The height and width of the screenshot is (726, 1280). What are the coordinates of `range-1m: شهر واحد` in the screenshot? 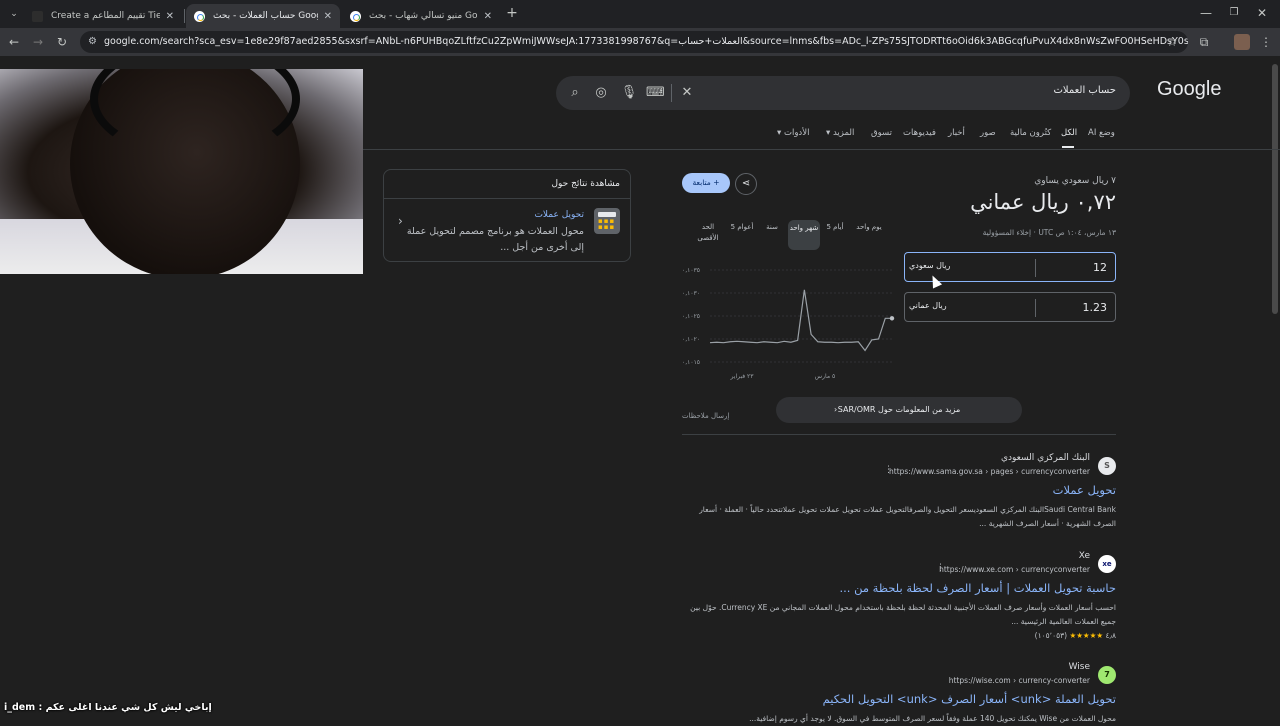 It's located at (804, 235).